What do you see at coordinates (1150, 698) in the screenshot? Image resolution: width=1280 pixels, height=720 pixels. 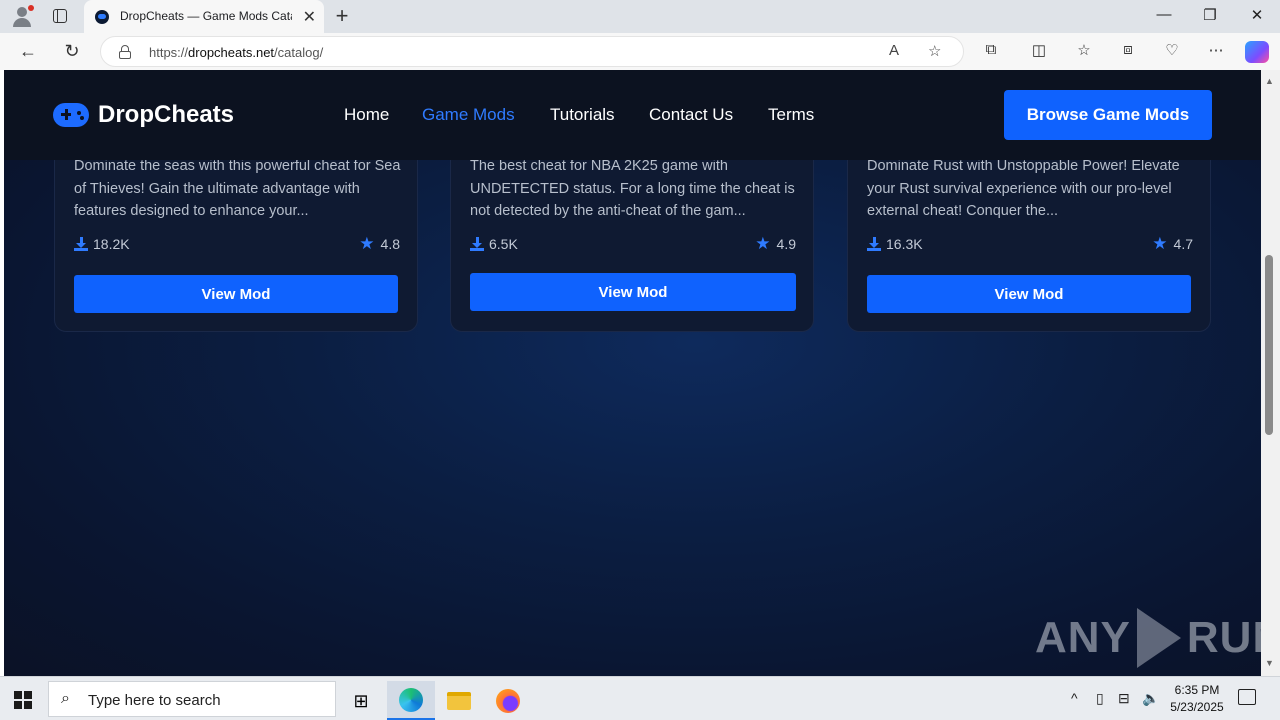 I see `volume-icon: 🔈` at bounding box center [1150, 698].